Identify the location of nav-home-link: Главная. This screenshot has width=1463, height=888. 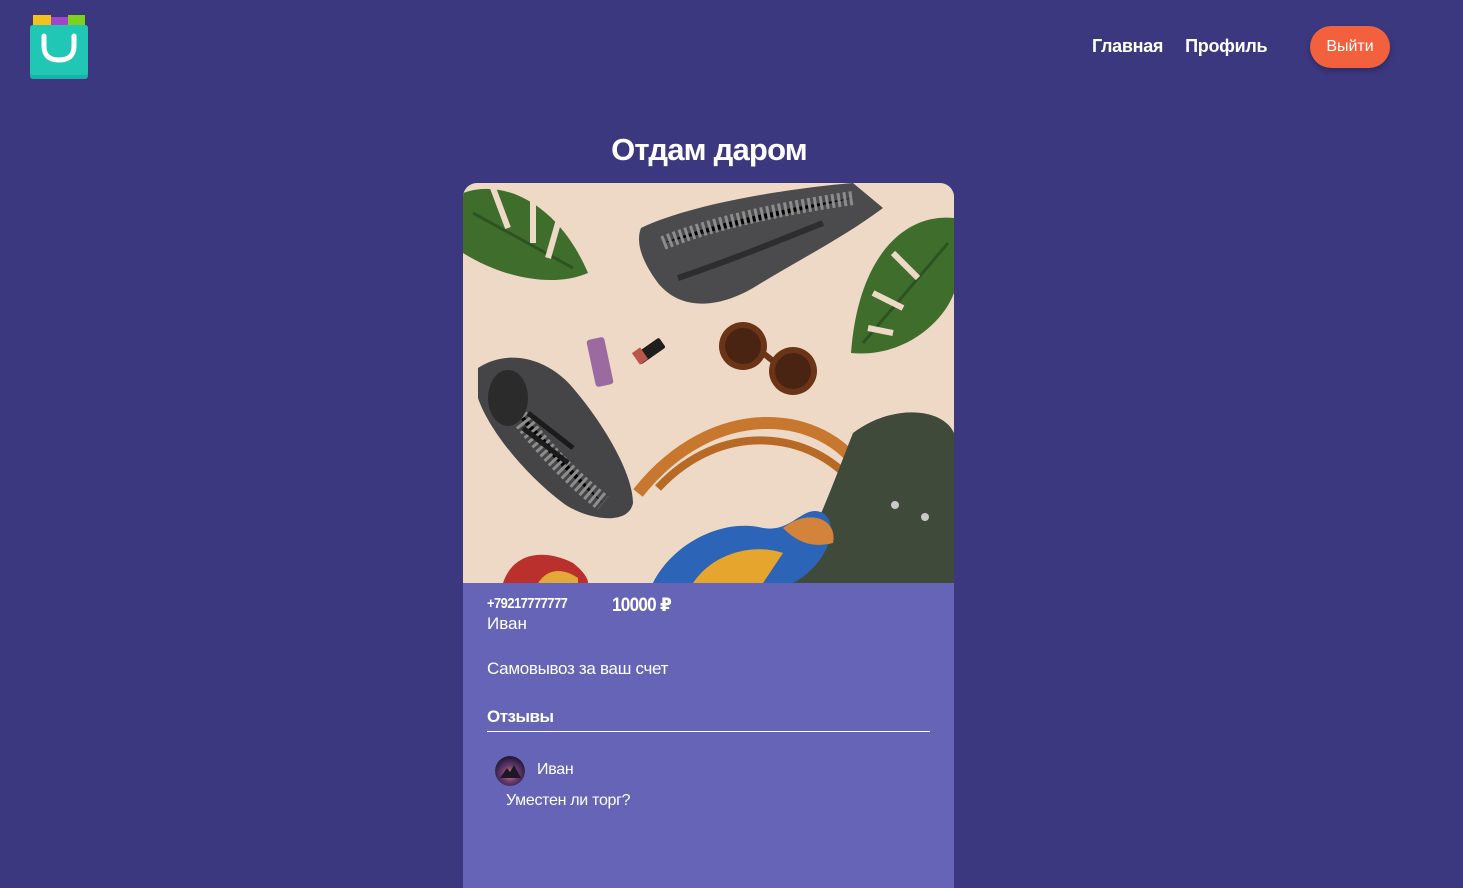
(1127, 46).